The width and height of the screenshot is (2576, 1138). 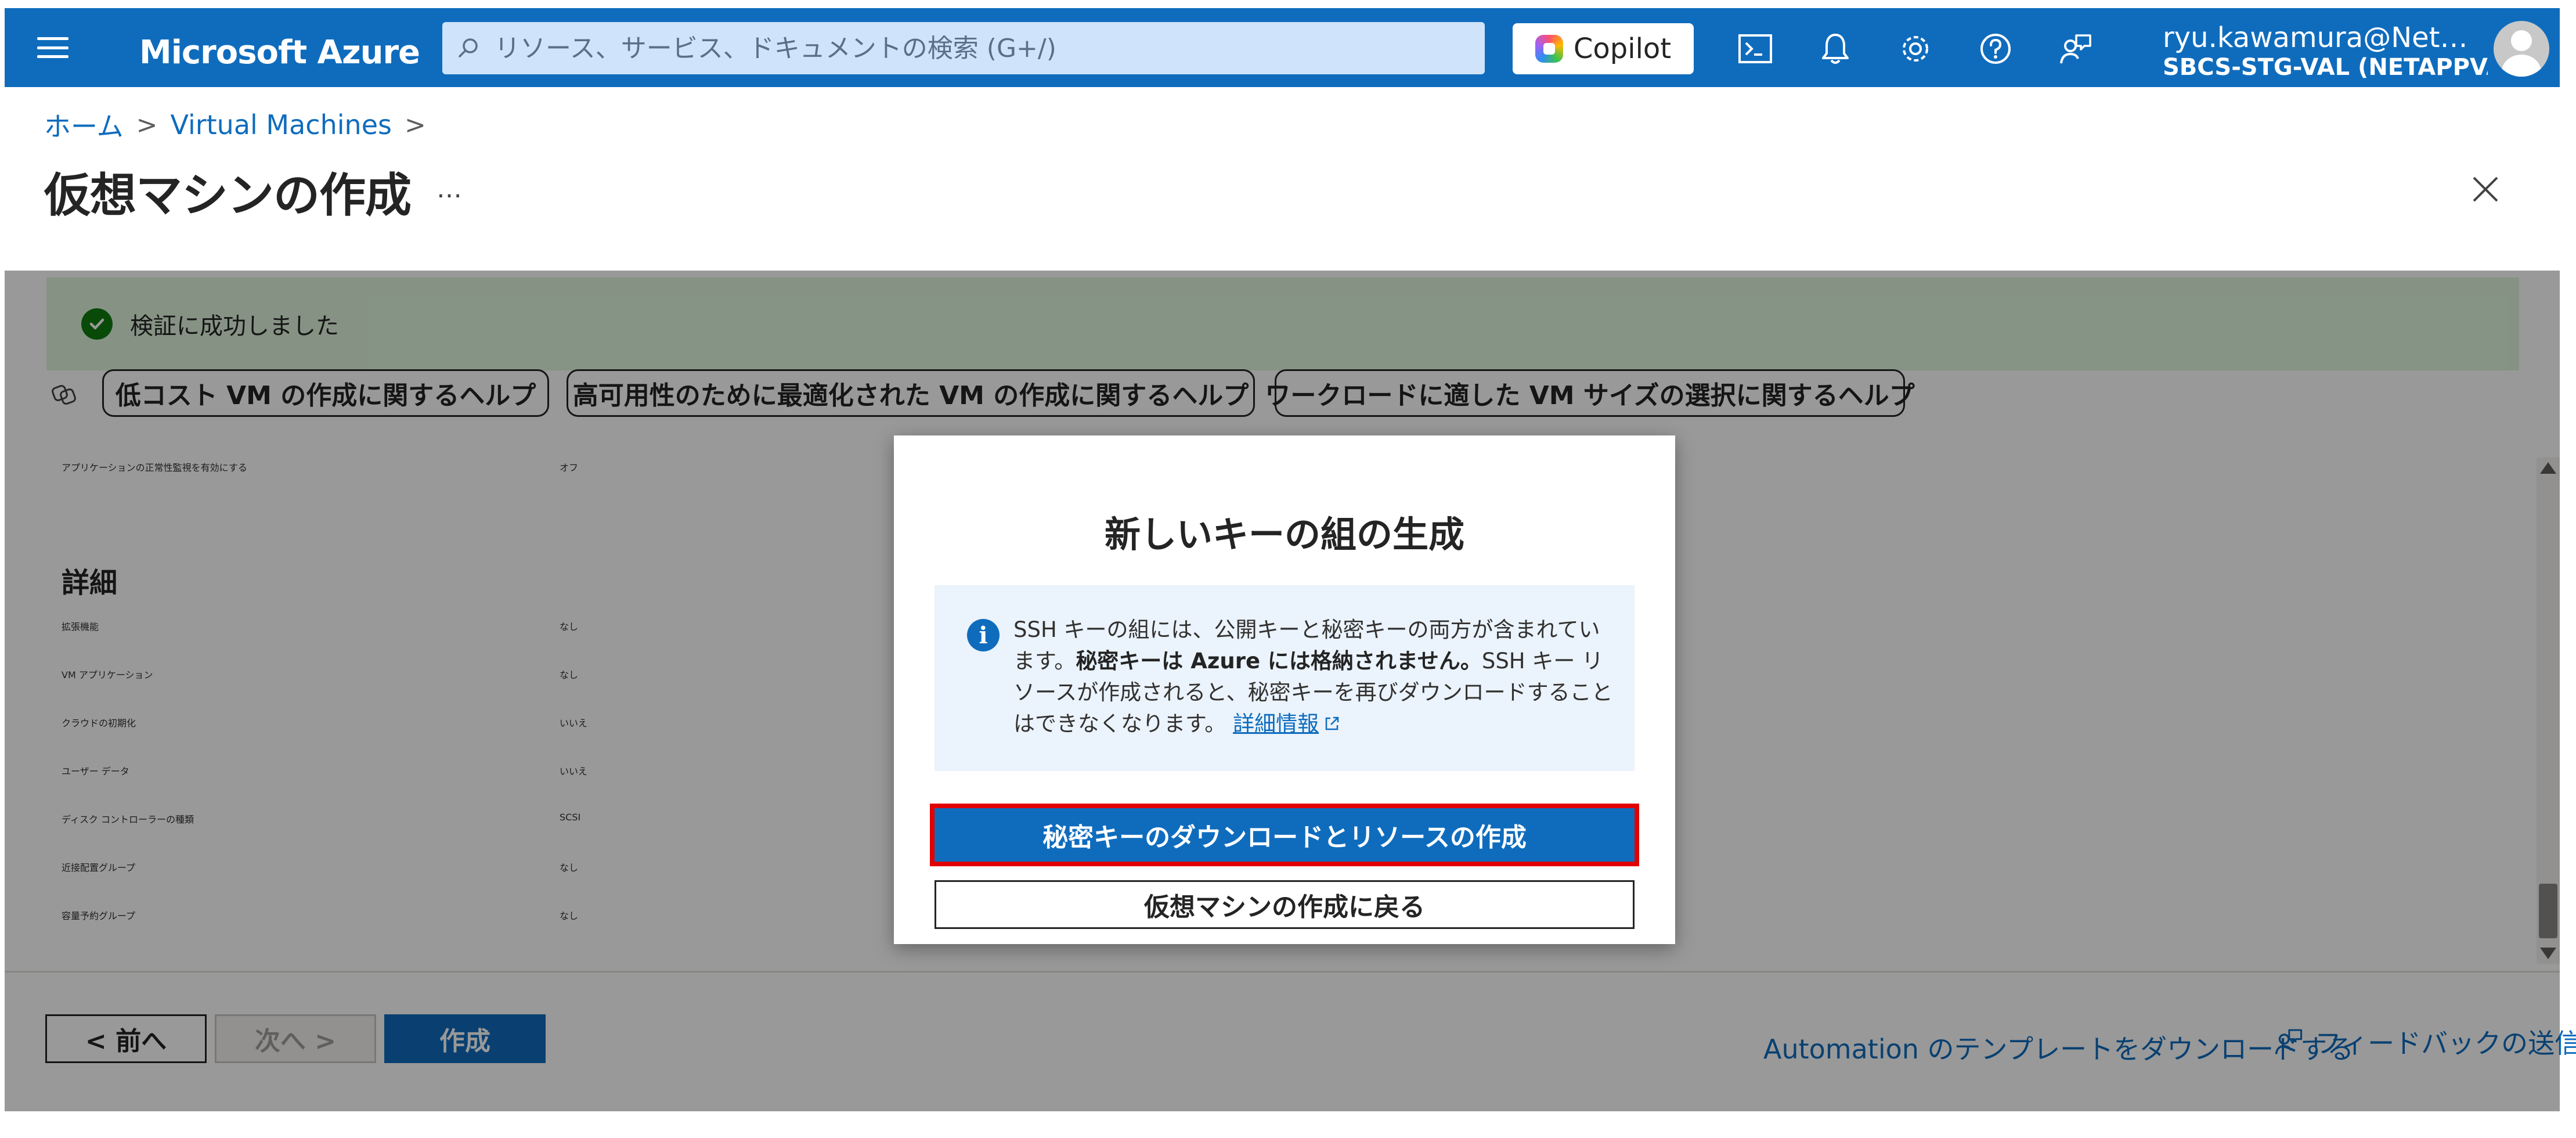 What do you see at coordinates (1549, 49) in the screenshot?
I see `copilot-logo-icon` at bounding box center [1549, 49].